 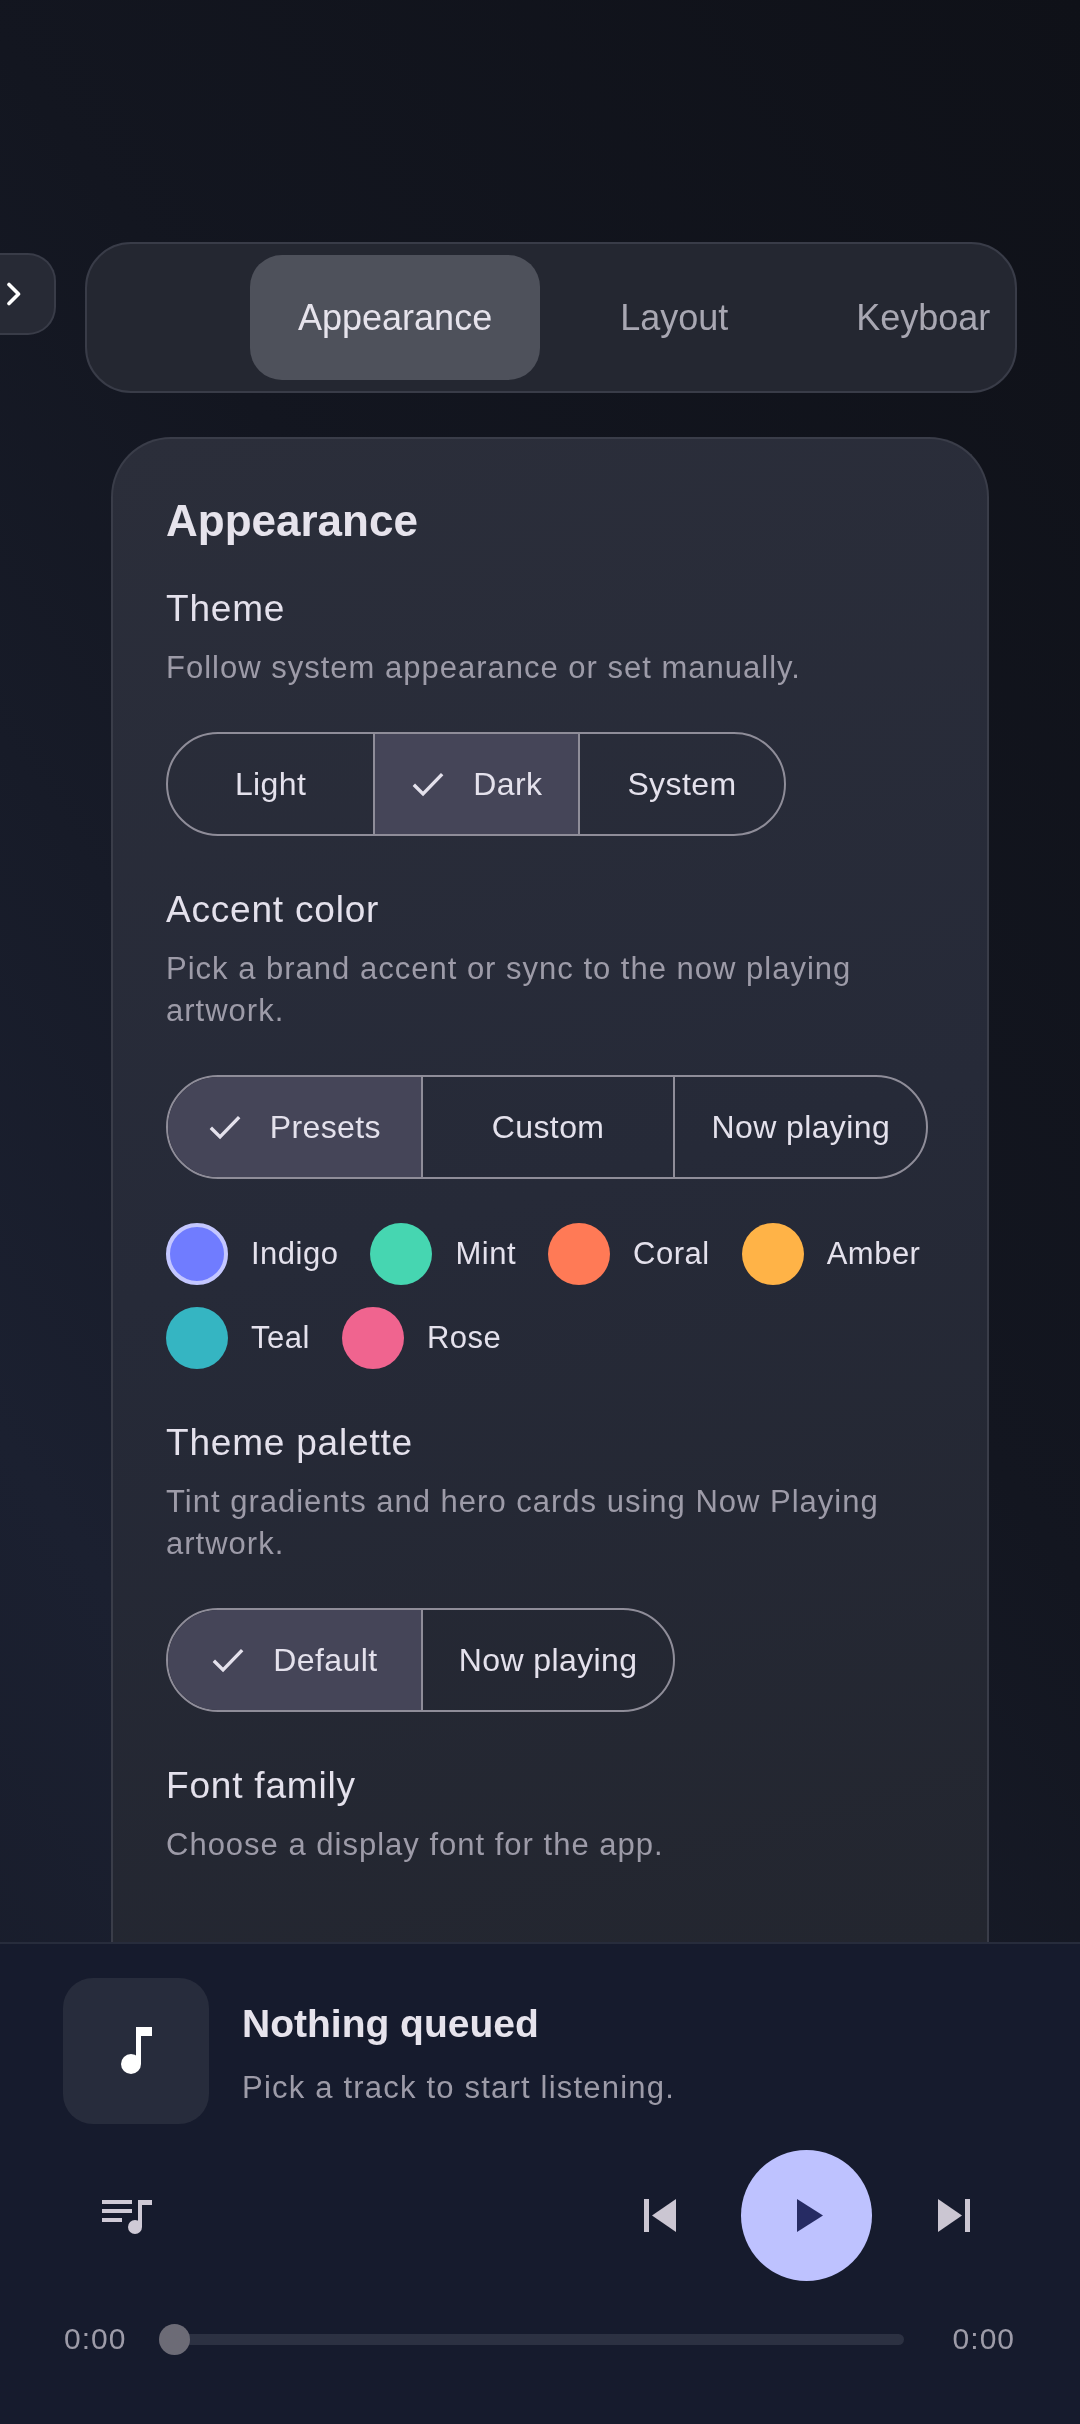 What do you see at coordinates (629, 1254) in the screenshot?
I see `swatch-option: Coral` at bounding box center [629, 1254].